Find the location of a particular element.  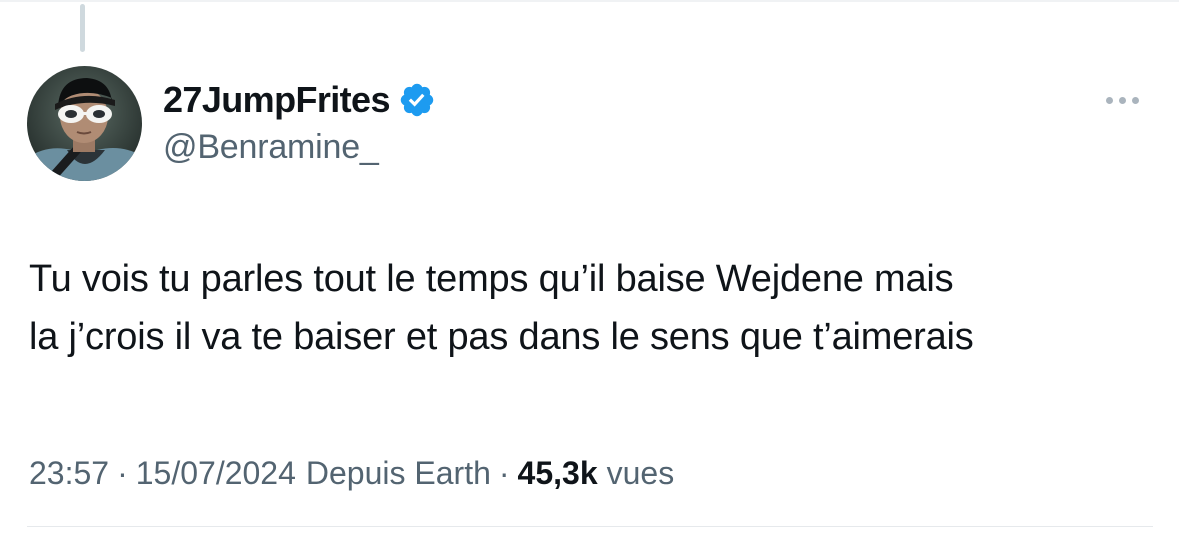

more-options-button is located at coordinates (1122, 100).